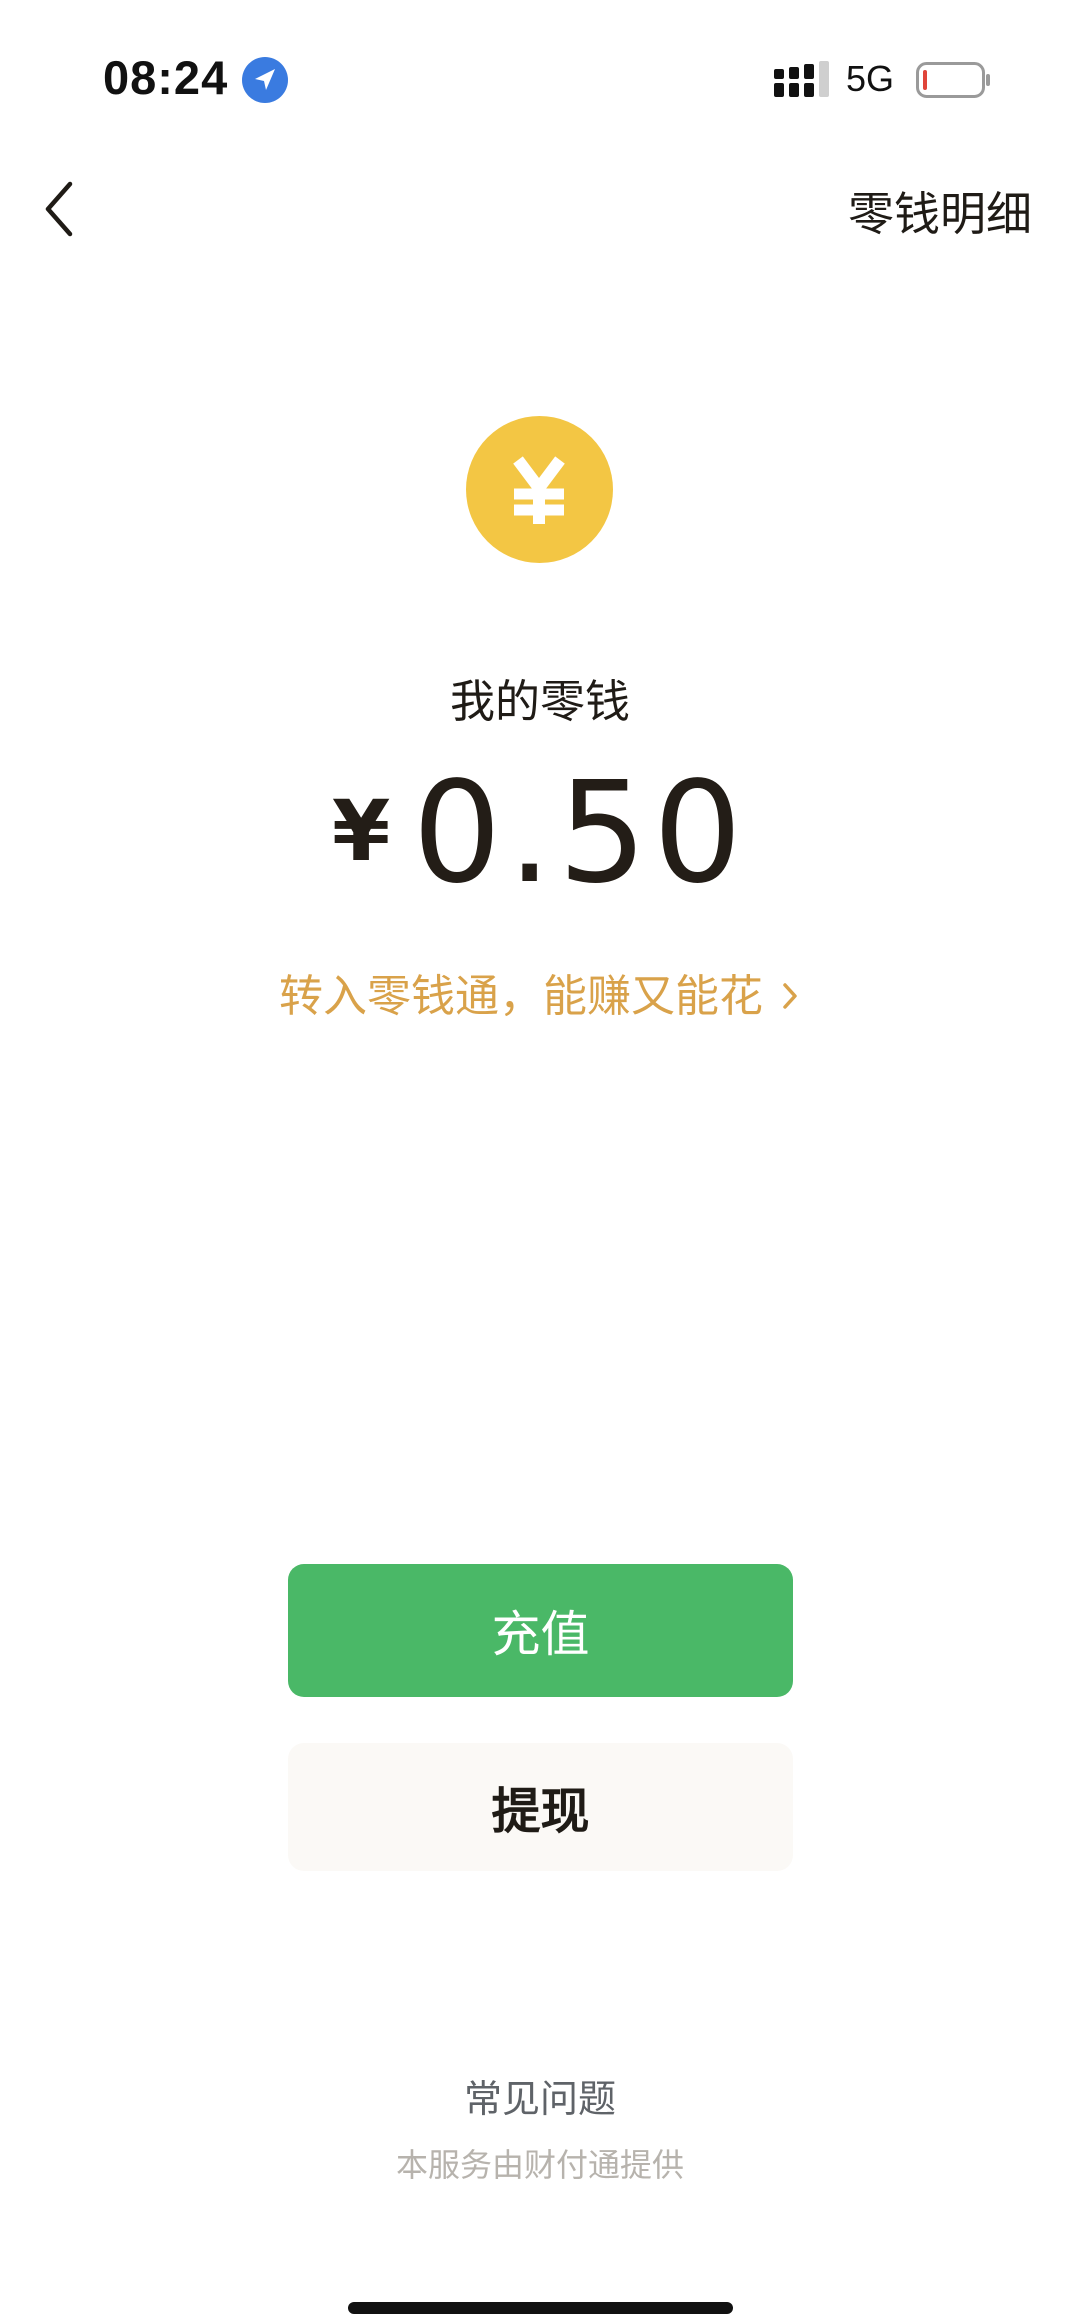 The image size is (1080, 2314). Describe the element at coordinates (60, 209) in the screenshot. I see `back-chevron-icon` at that location.